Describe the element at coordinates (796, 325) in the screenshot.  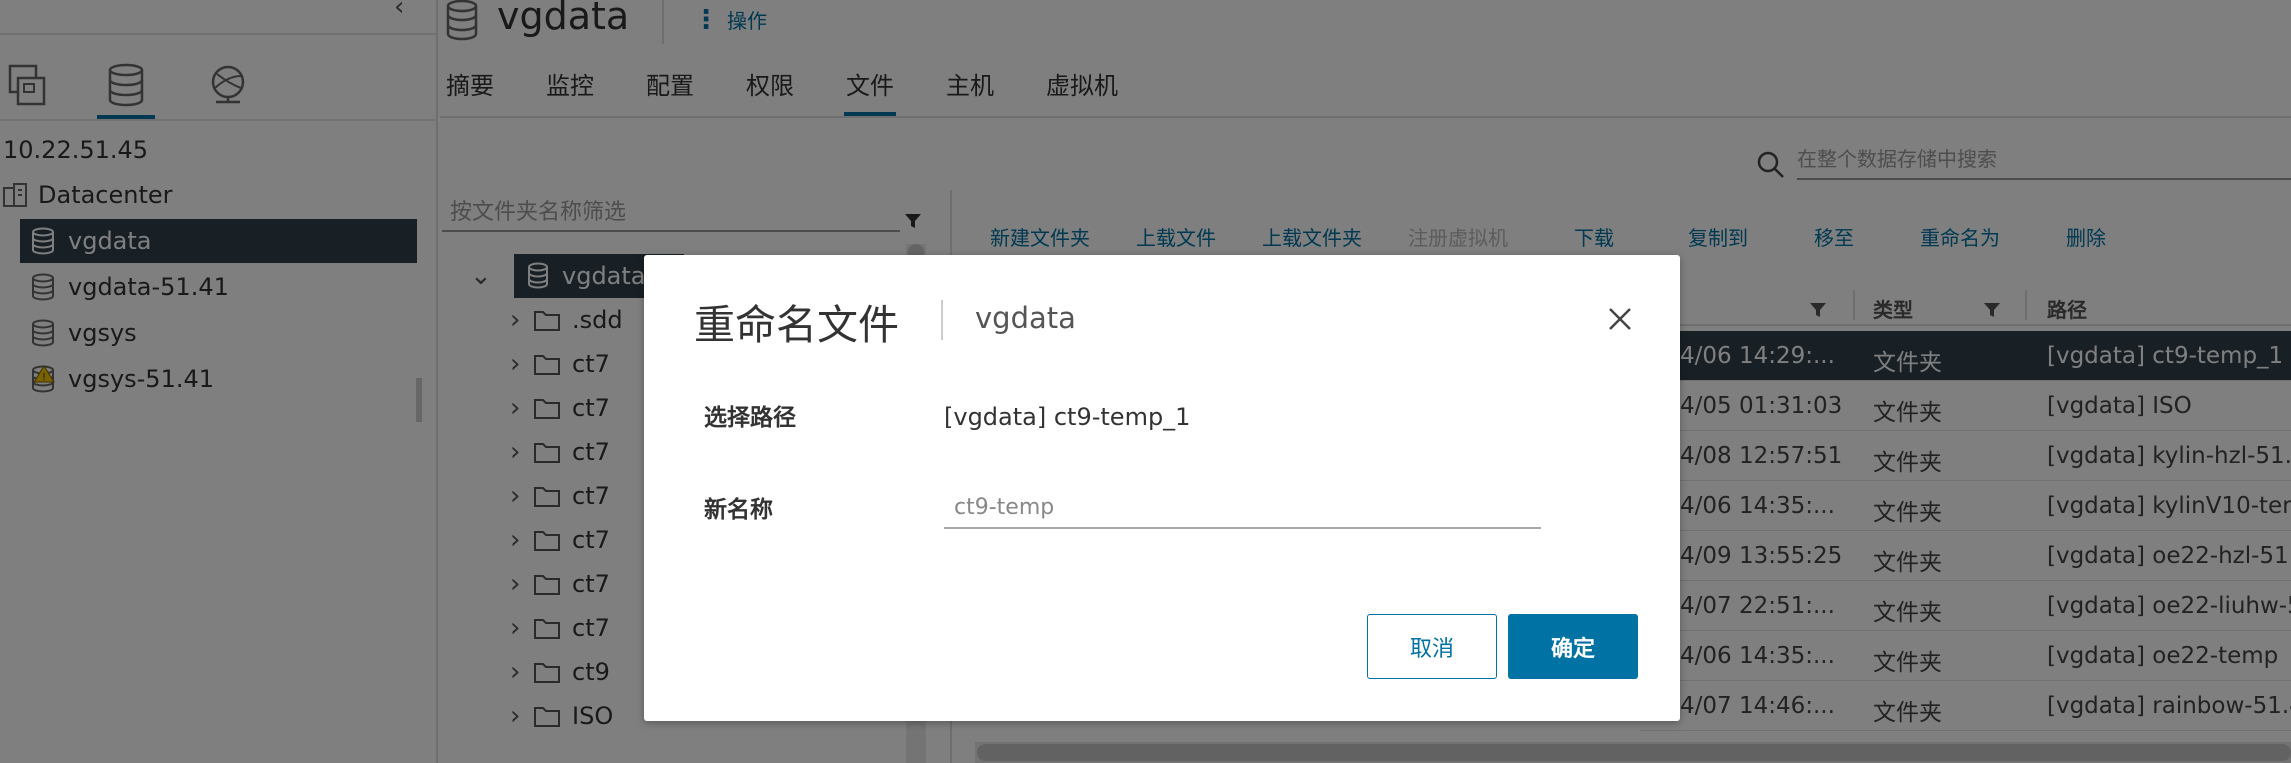
I see `dialog-title: 重命名文件` at that location.